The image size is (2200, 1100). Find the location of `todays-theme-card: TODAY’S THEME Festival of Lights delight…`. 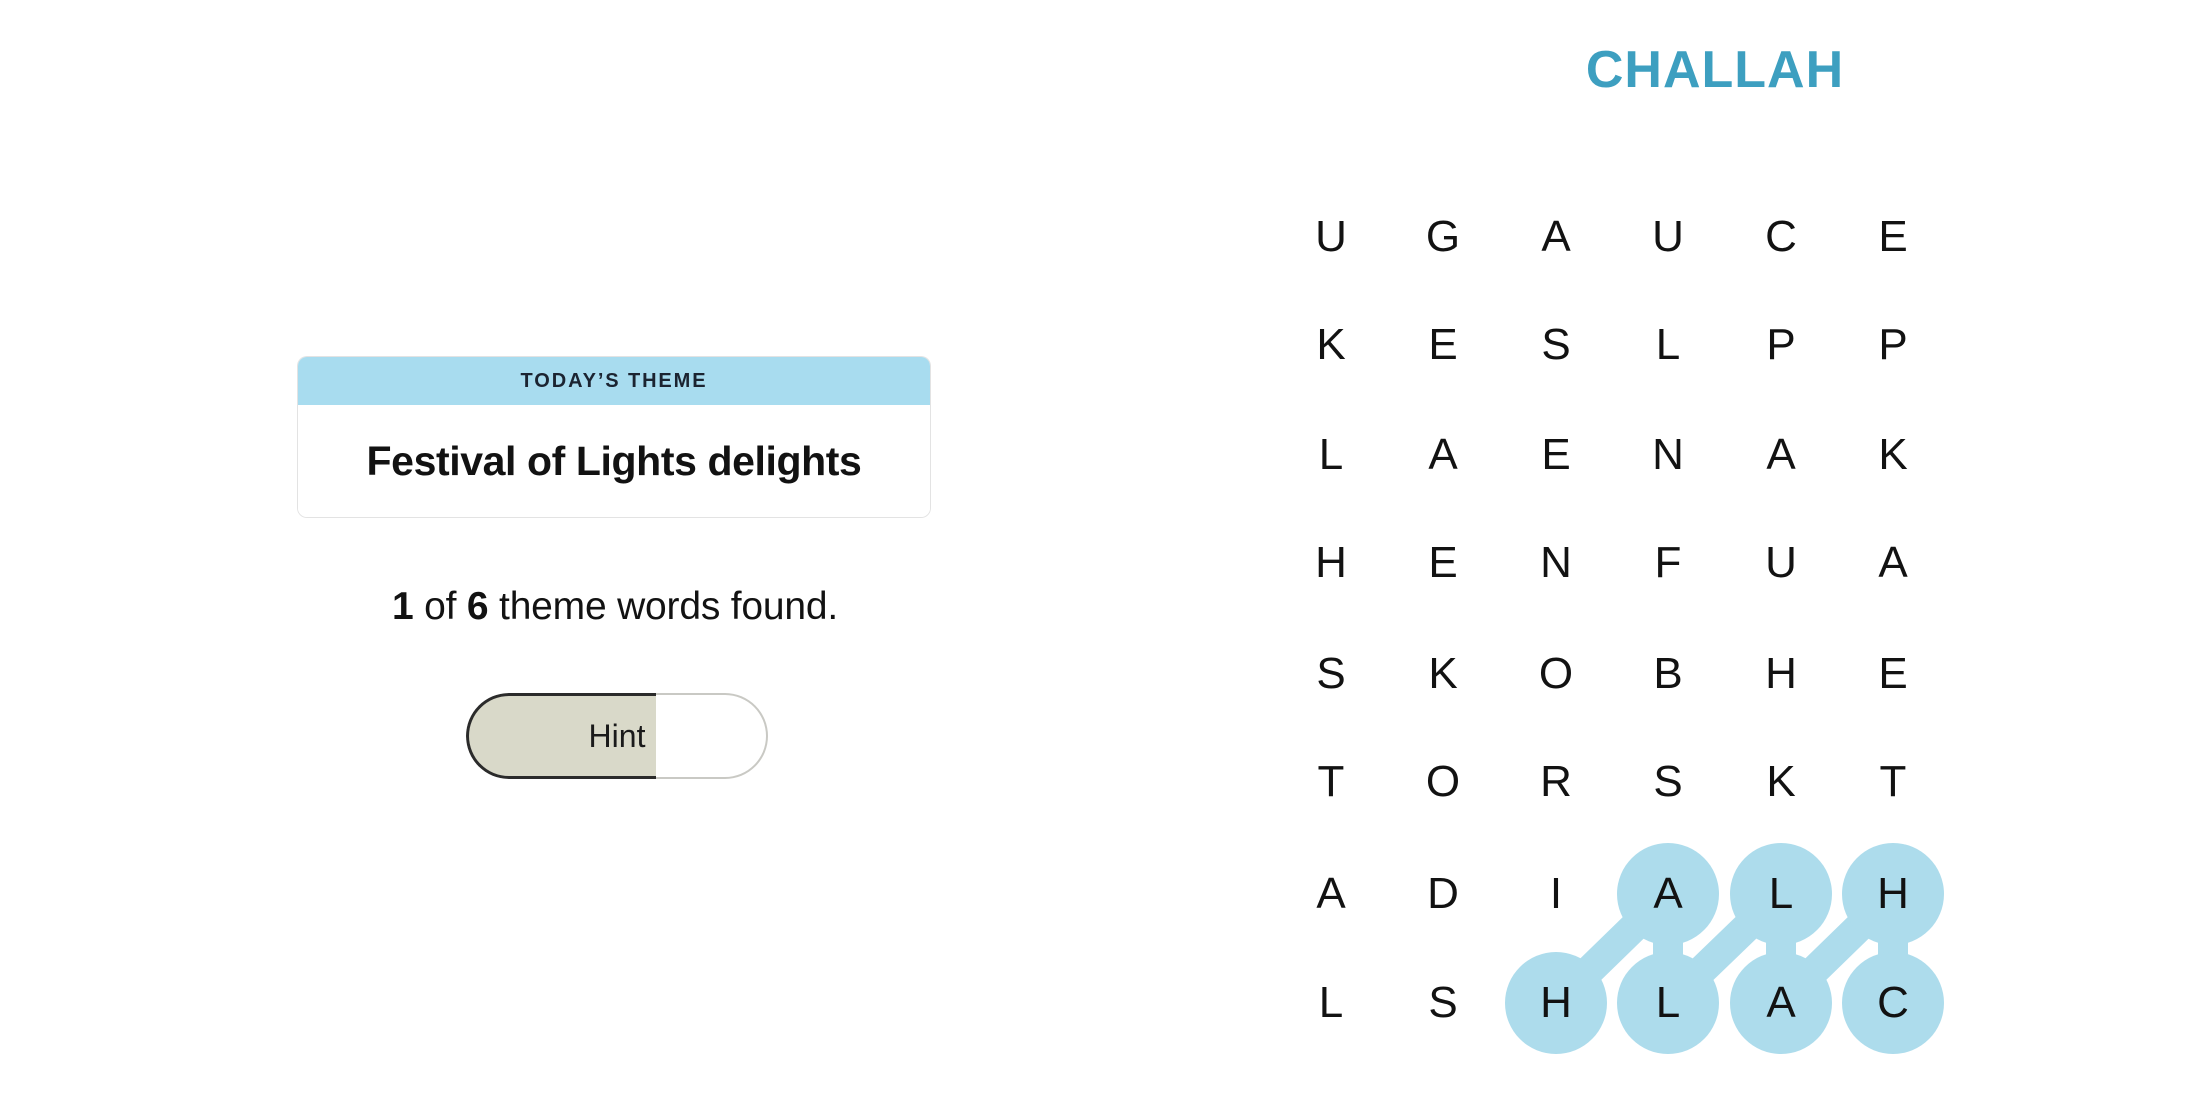

todays-theme-card: TODAY’S THEME Festival of Lights delight… is located at coordinates (614, 437).